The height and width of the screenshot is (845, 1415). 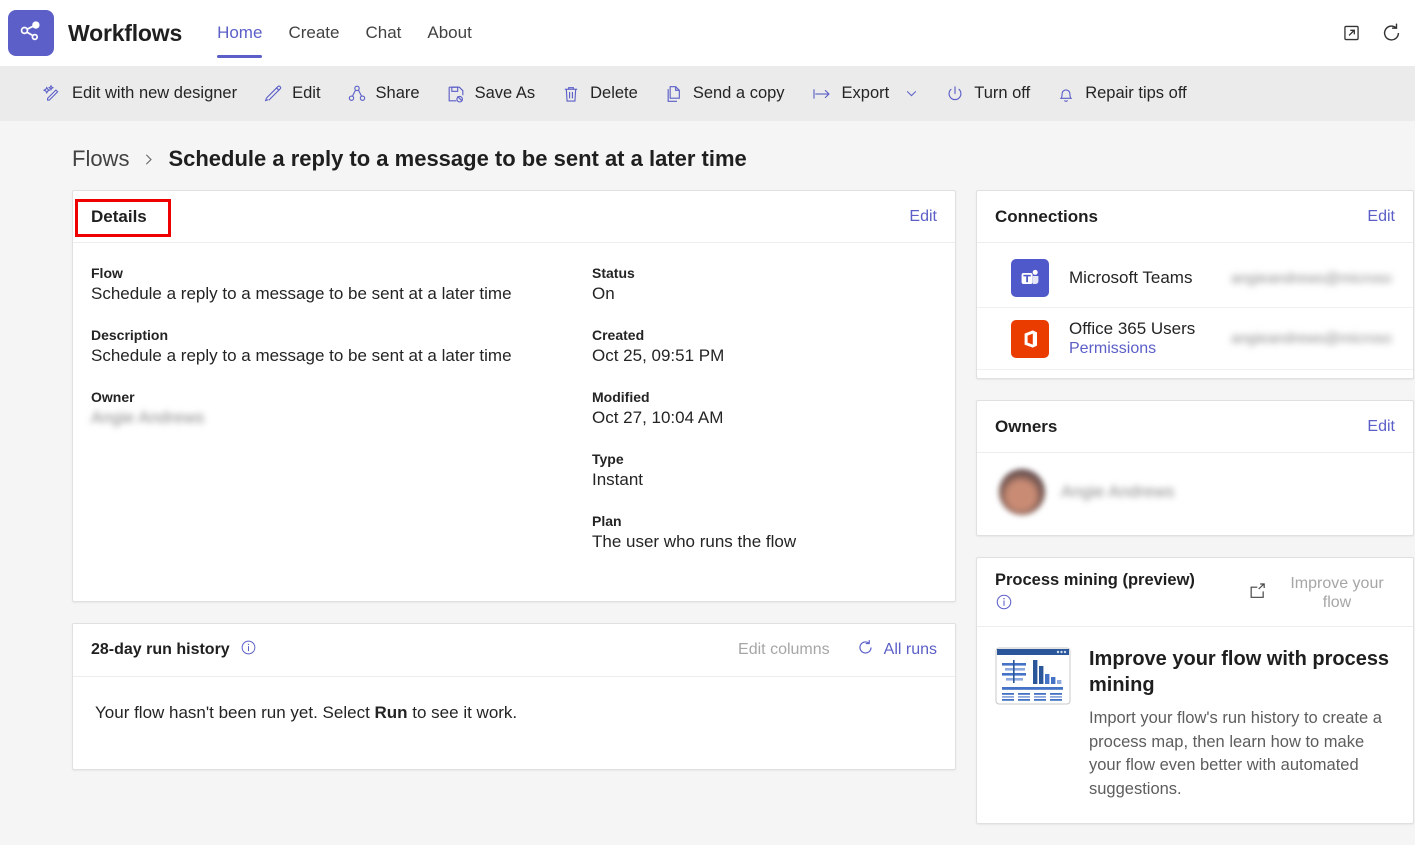 What do you see at coordinates (1195, 427) in the screenshot?
I see `owners-header: Owners Edit` at bounding box center [1195, 427].